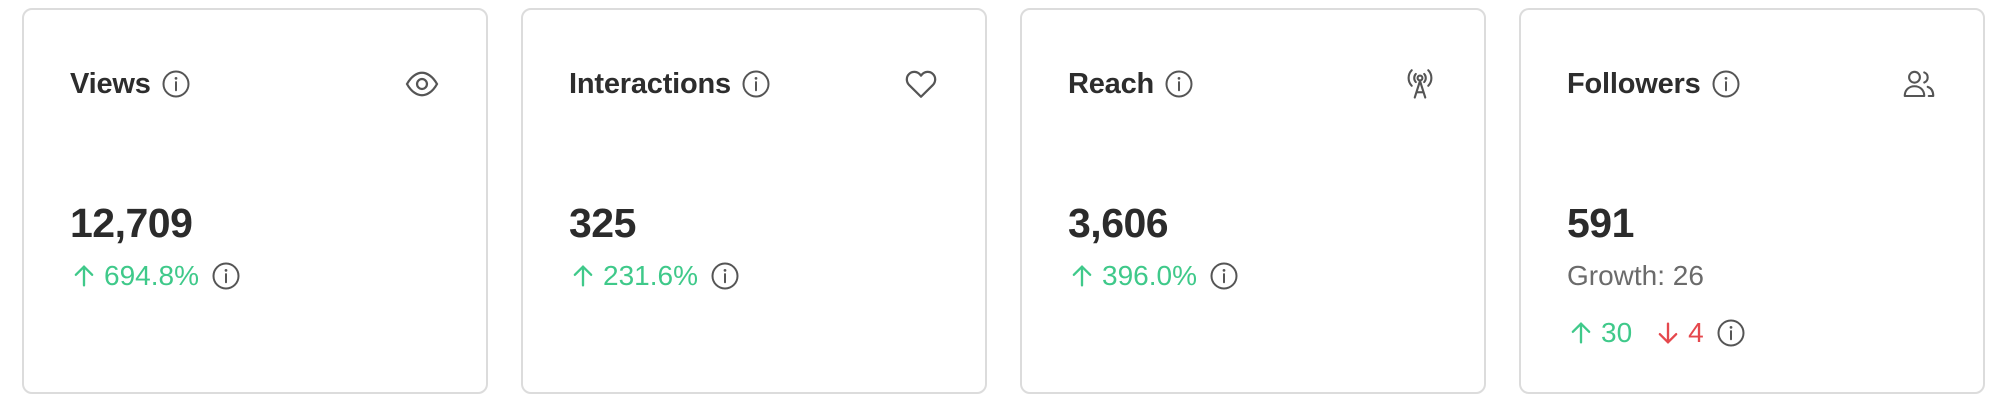 Image resolution: width=2004 pixels, height=404 pixels. What do you see at coordinates (1919, 84) in the screenshot?
I see `users-icon` at bounding box center [1919, 84].